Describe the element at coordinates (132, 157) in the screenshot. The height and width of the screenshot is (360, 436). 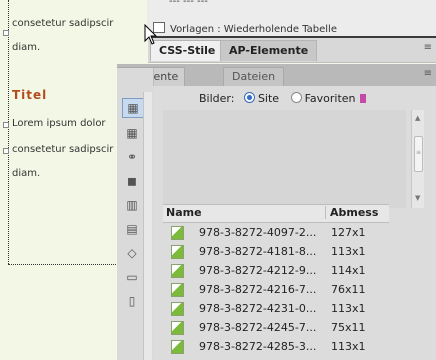
I see `link-icon: ⚭` at that location.